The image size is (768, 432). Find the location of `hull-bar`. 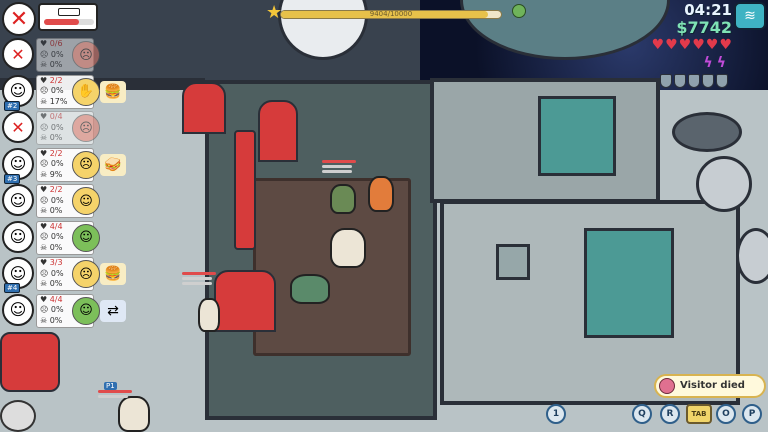

hull-bar is located at coordinates (69, 22).